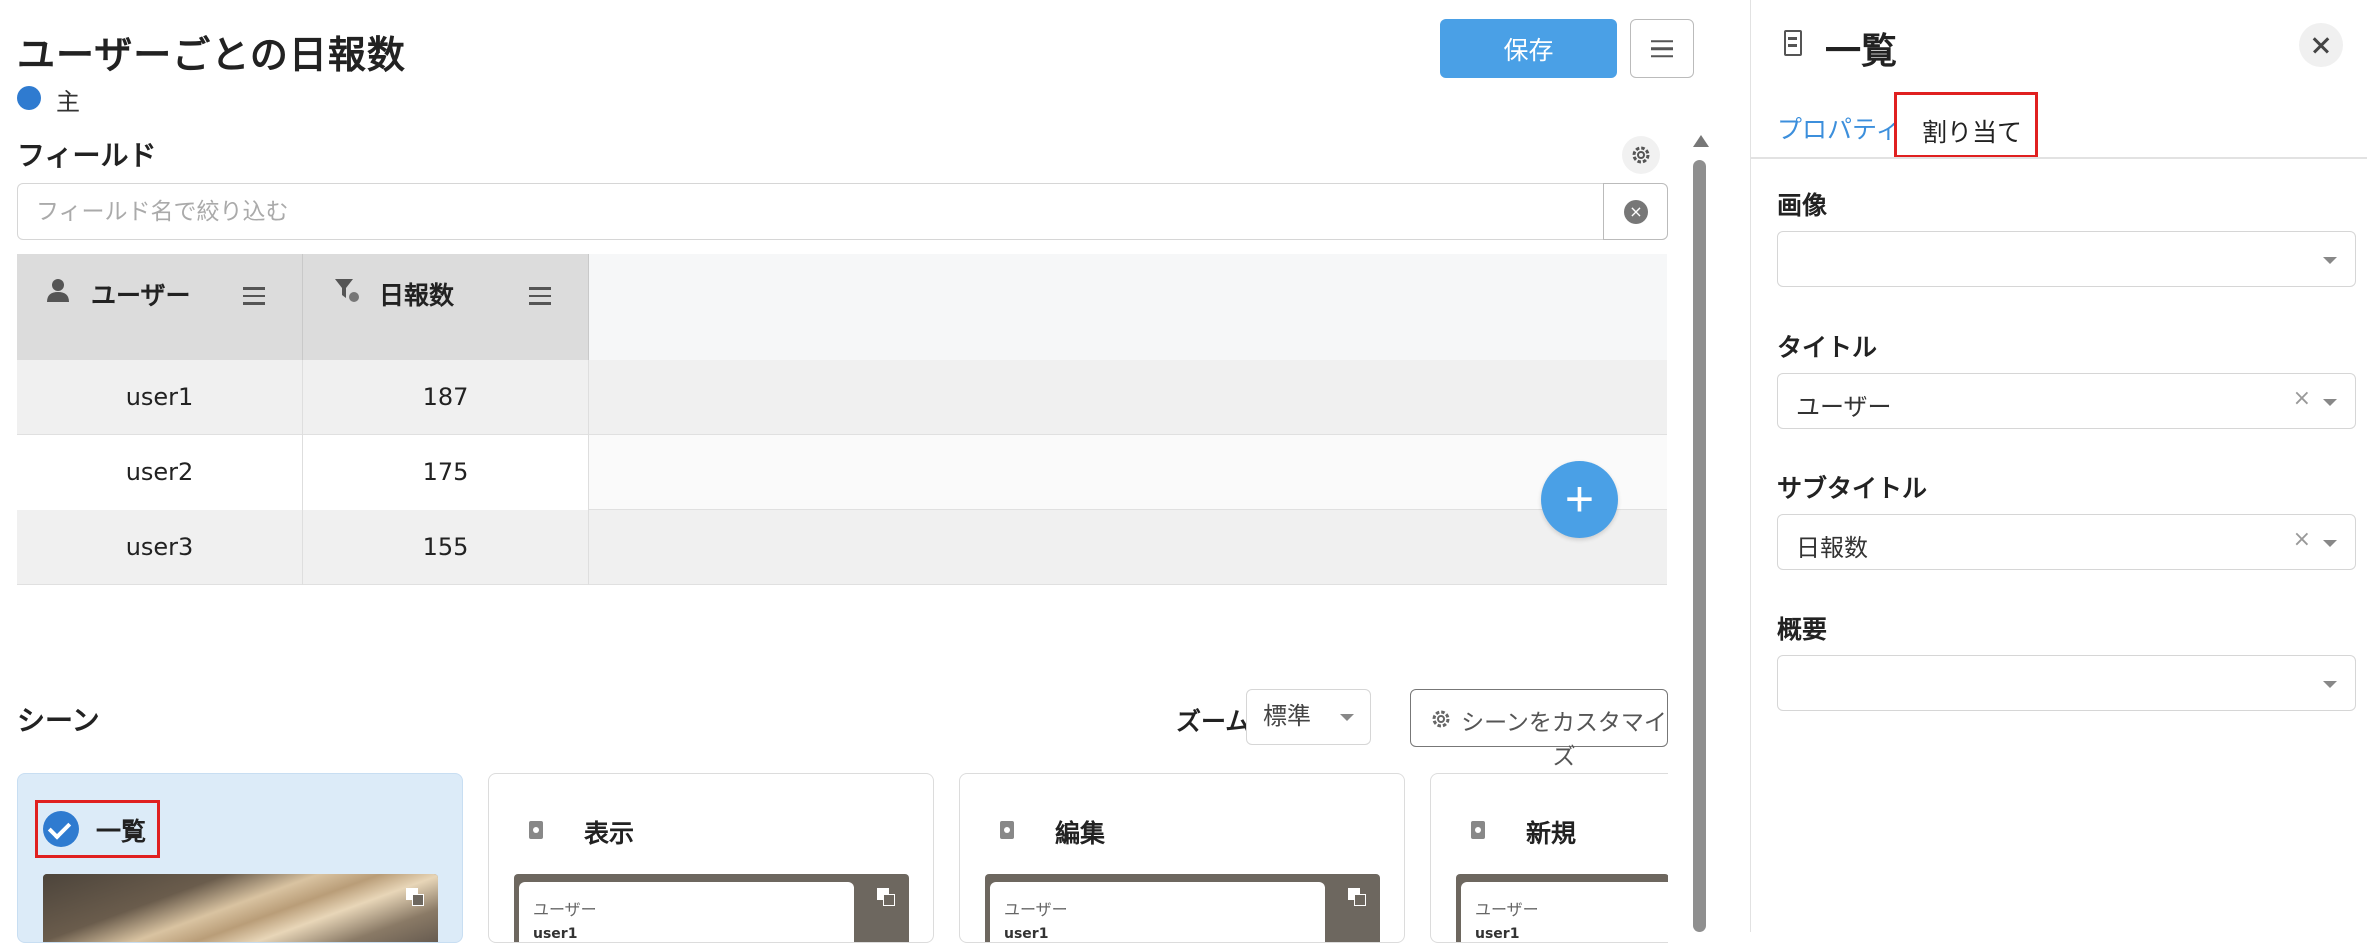 The image size is (2367, 943). What do you see at coordinates (1972, 132) in the screenshot?
I see `tab-assign-label: 割り当て` at bounding box center [1972, 132].